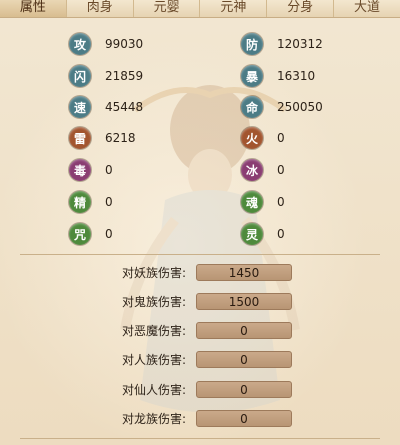 This screenshot has height=445, width=400. I want to click on stat-right: 防 120312, so click(282, 44).